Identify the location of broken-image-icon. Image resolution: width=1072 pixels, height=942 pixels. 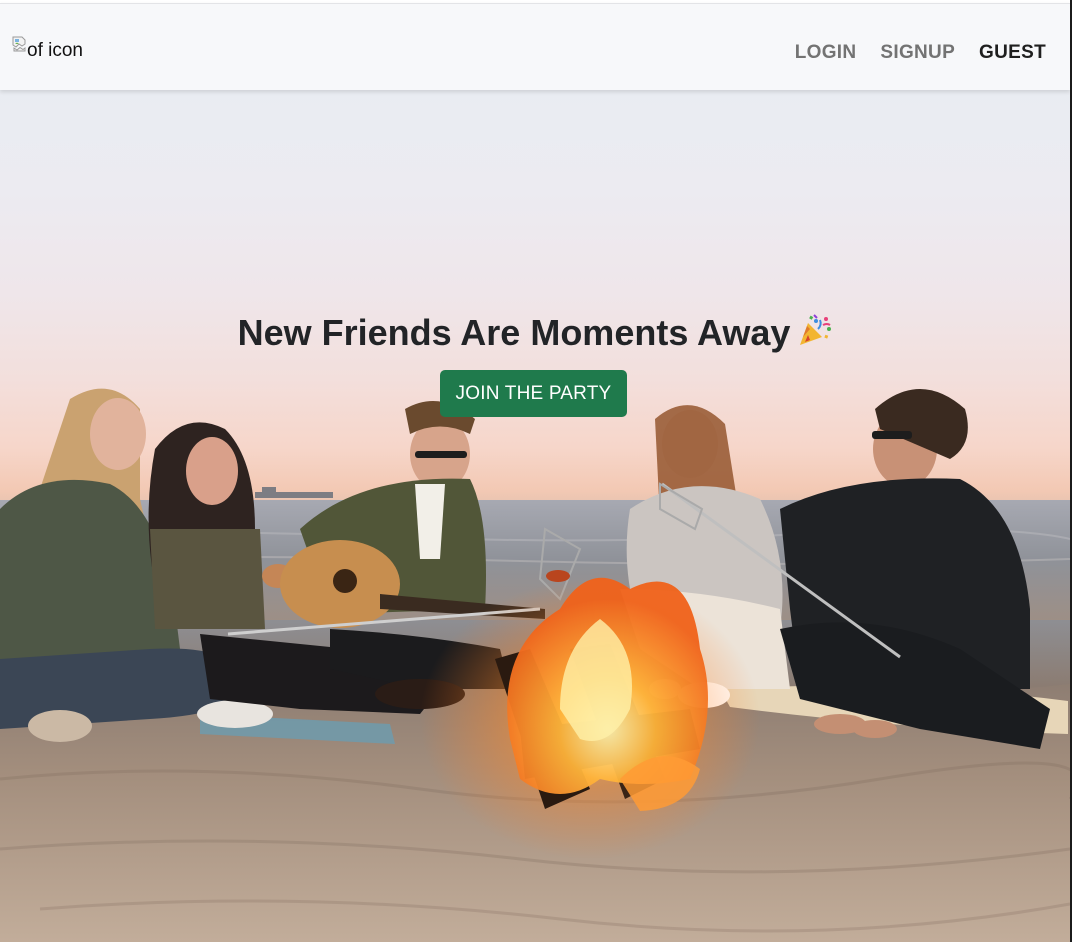
(19, 44).